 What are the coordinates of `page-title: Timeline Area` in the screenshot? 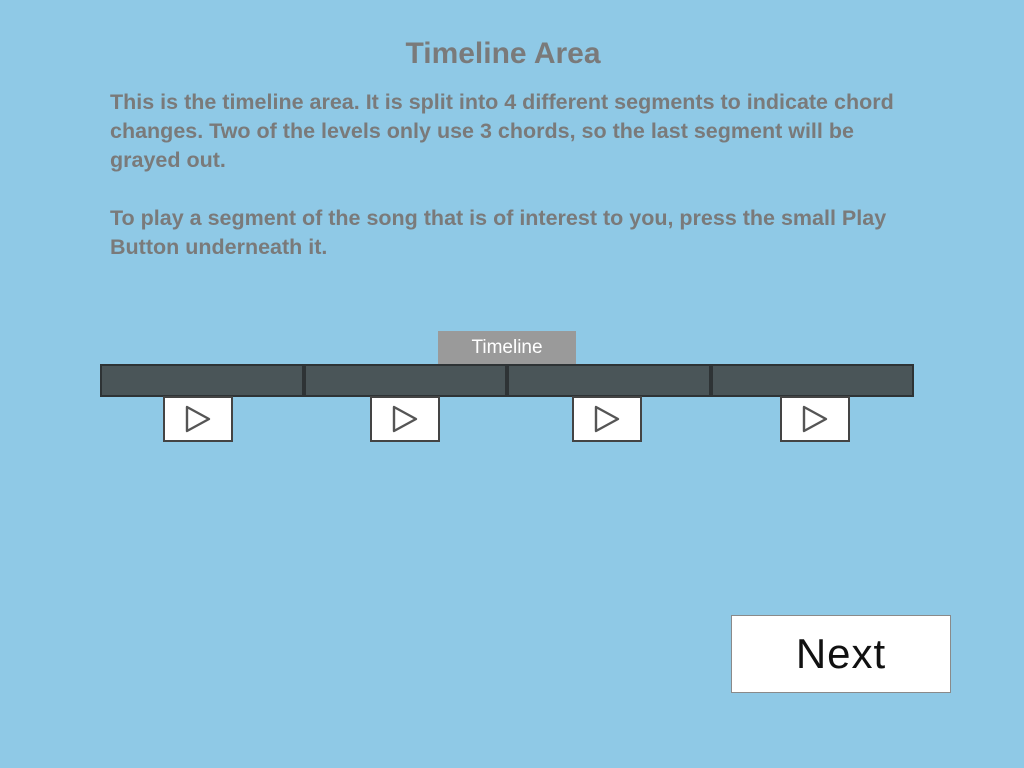 It's located at (503, 53).